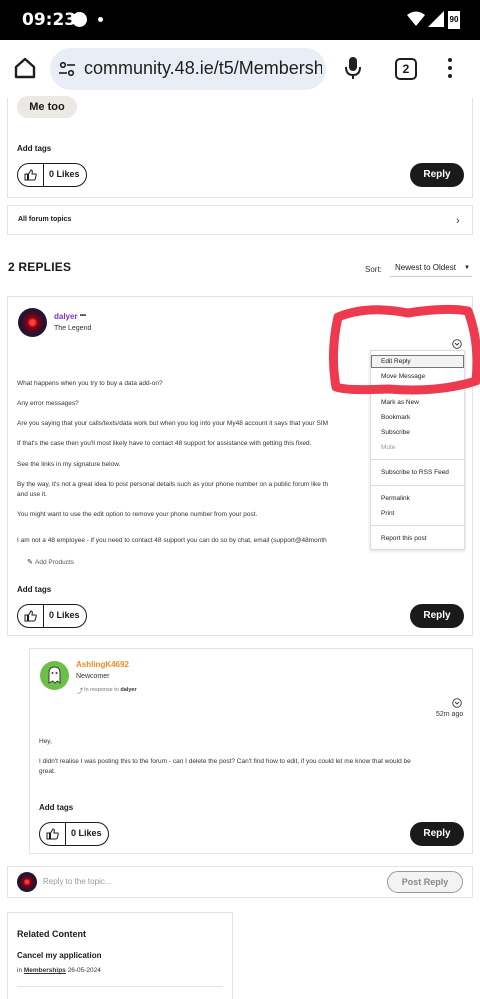  I want to click on author-name: dalyer, so click(66, 316).